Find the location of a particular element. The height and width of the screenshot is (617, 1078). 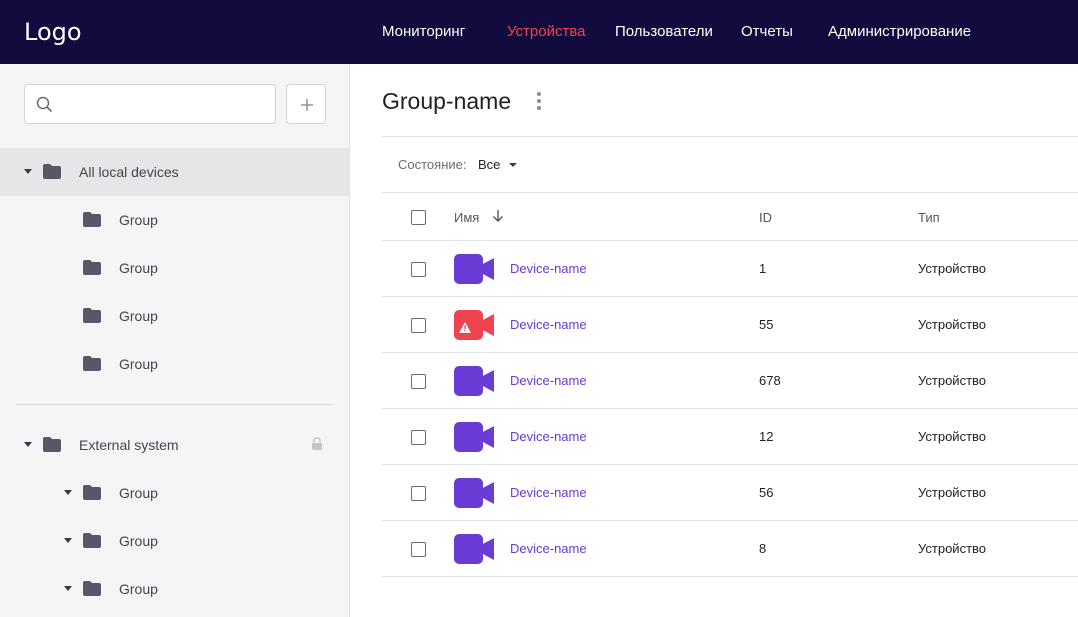

table-row: Device-name 55 Устройство is located at coordinates (730, 325).